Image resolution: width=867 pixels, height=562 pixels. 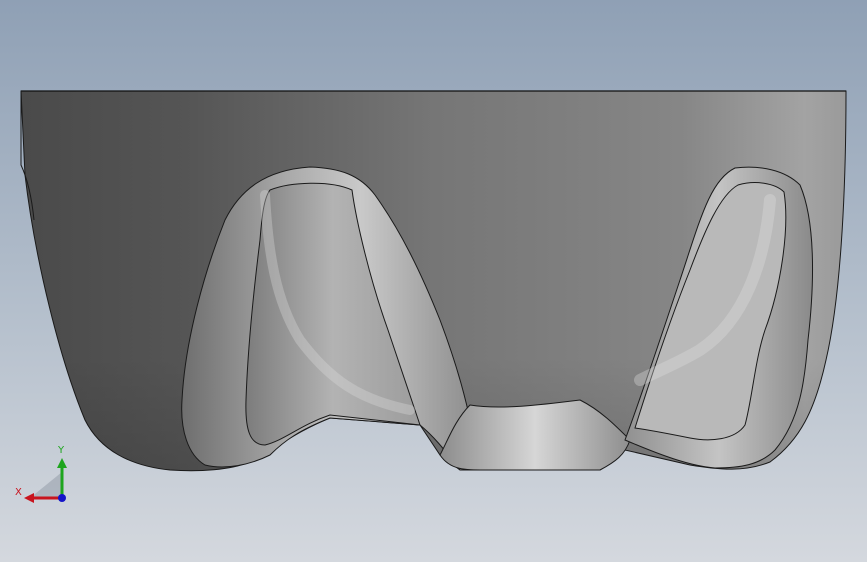 What do you see at coordinates (61, 450) in the screenshot?
I see `y-axis-label: Y` at bounding box center [61, 450].